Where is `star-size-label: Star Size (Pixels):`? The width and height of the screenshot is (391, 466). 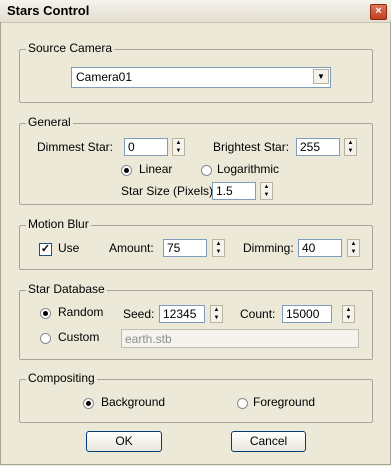 star-size-label: Star Size (Pixels): is located at coordinates (169, 191).